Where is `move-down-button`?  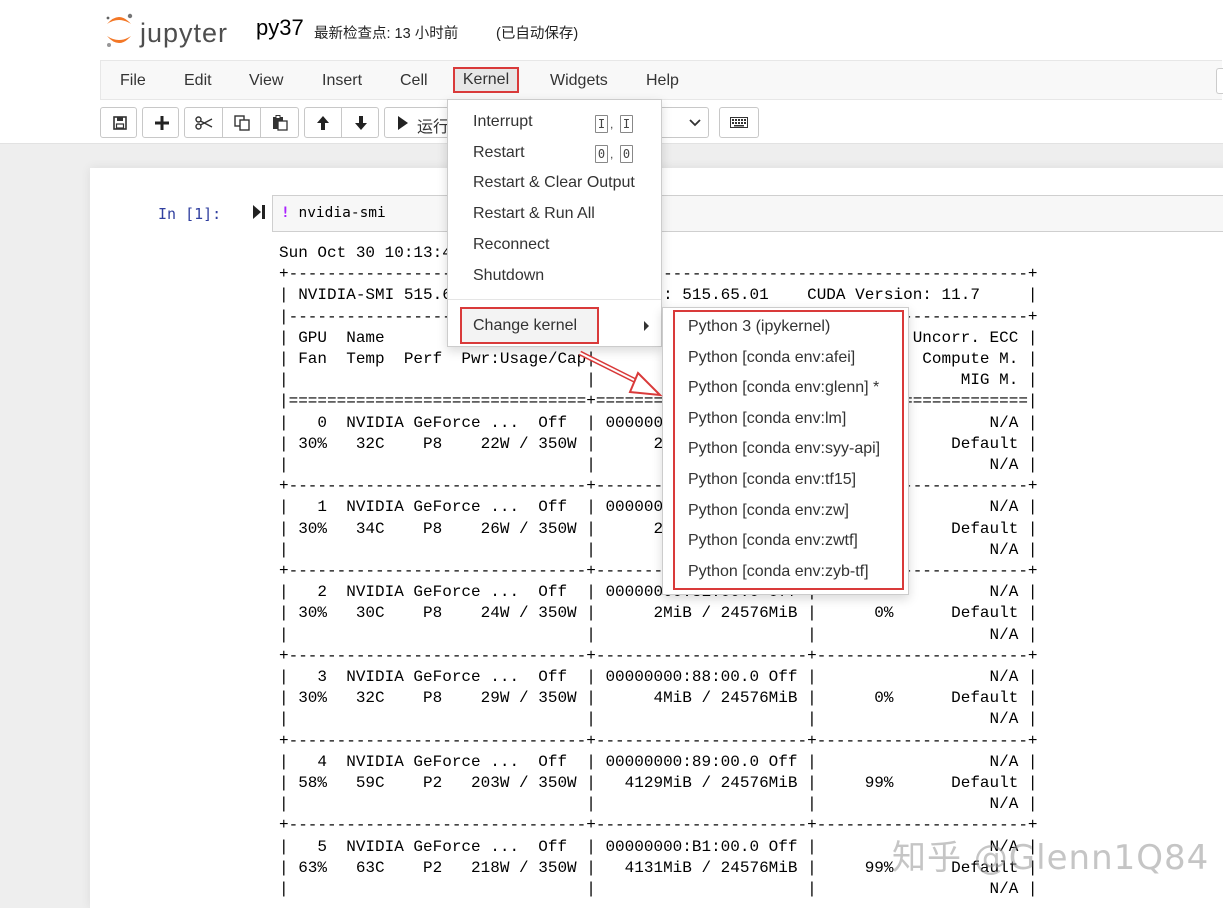 move-down-button is located at coordinates (360, 122).